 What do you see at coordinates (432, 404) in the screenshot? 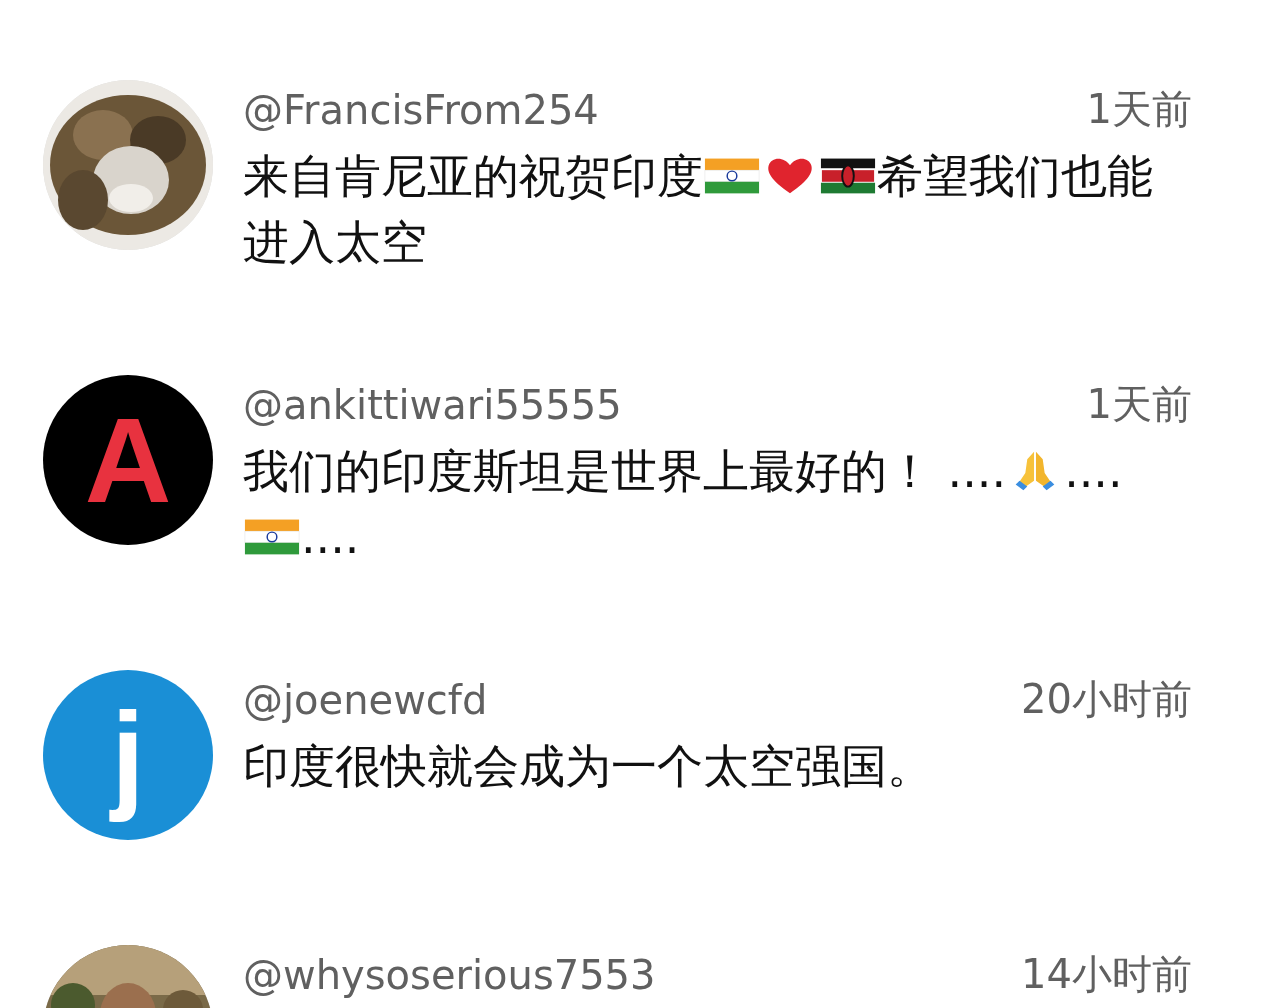
I see `username: @ankittiwari55555` at bounding box center [432, 404].